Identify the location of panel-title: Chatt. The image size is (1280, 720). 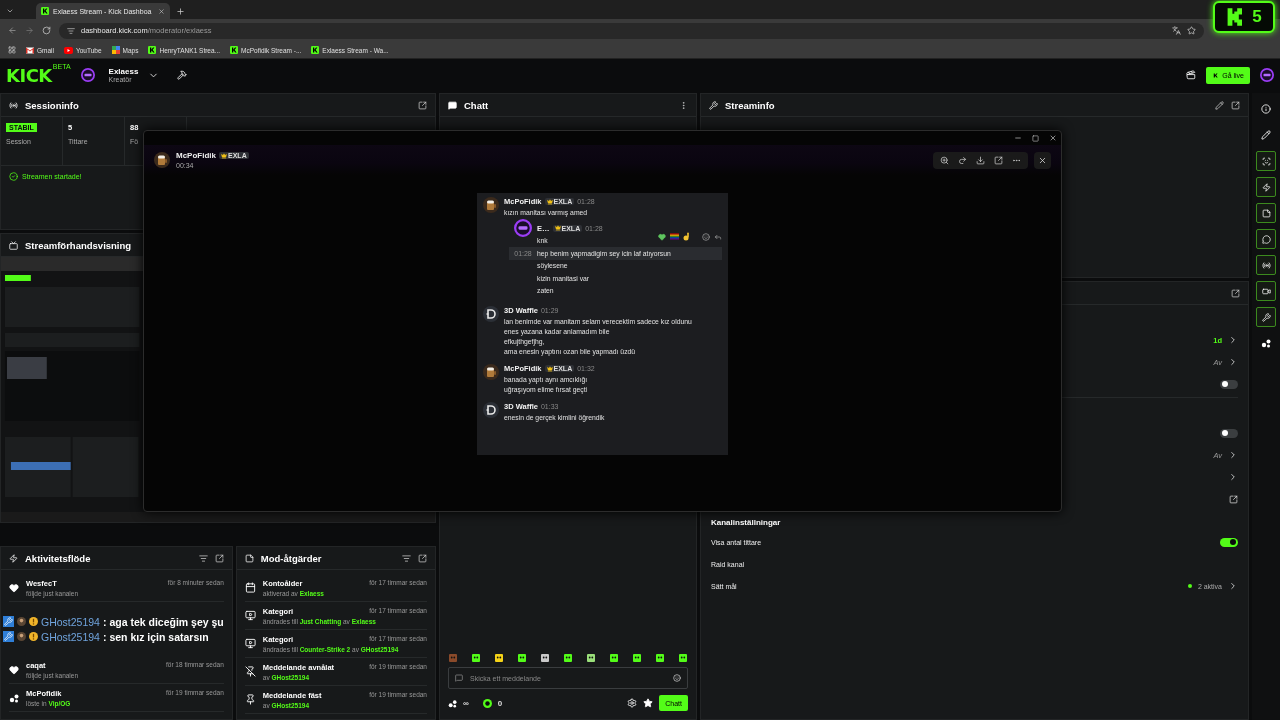
(477, 105).